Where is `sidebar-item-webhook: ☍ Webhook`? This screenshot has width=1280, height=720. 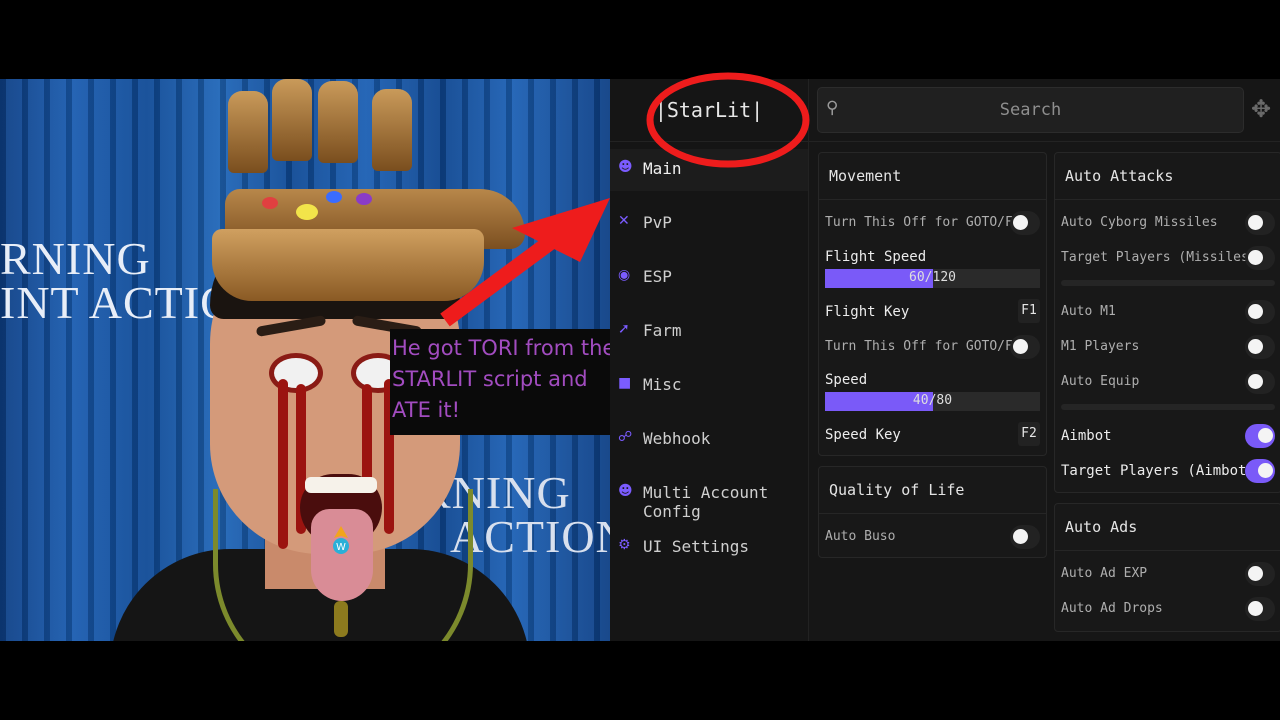 sidebar-item-webhook: ☍ Webhook is located at coordinates (709, 440).